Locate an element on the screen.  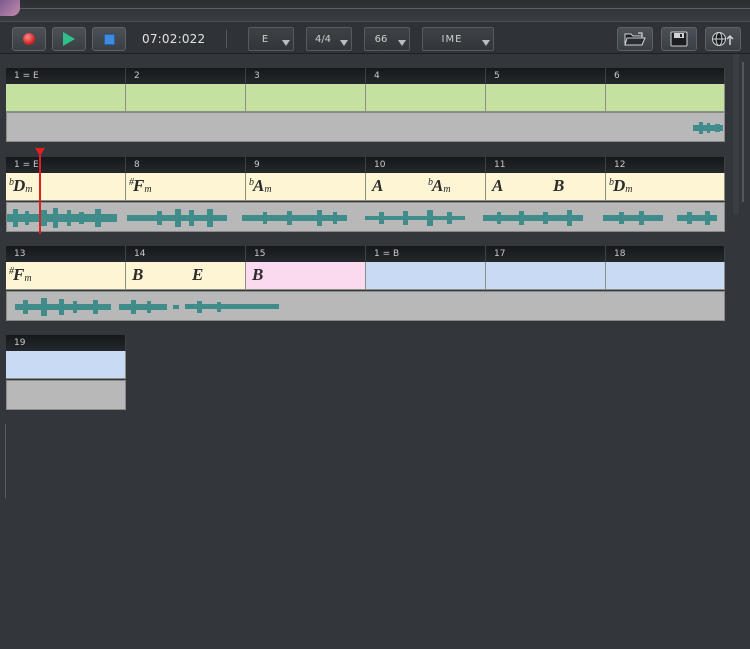
measure-header: 3 is located at coordinates (306, 76).